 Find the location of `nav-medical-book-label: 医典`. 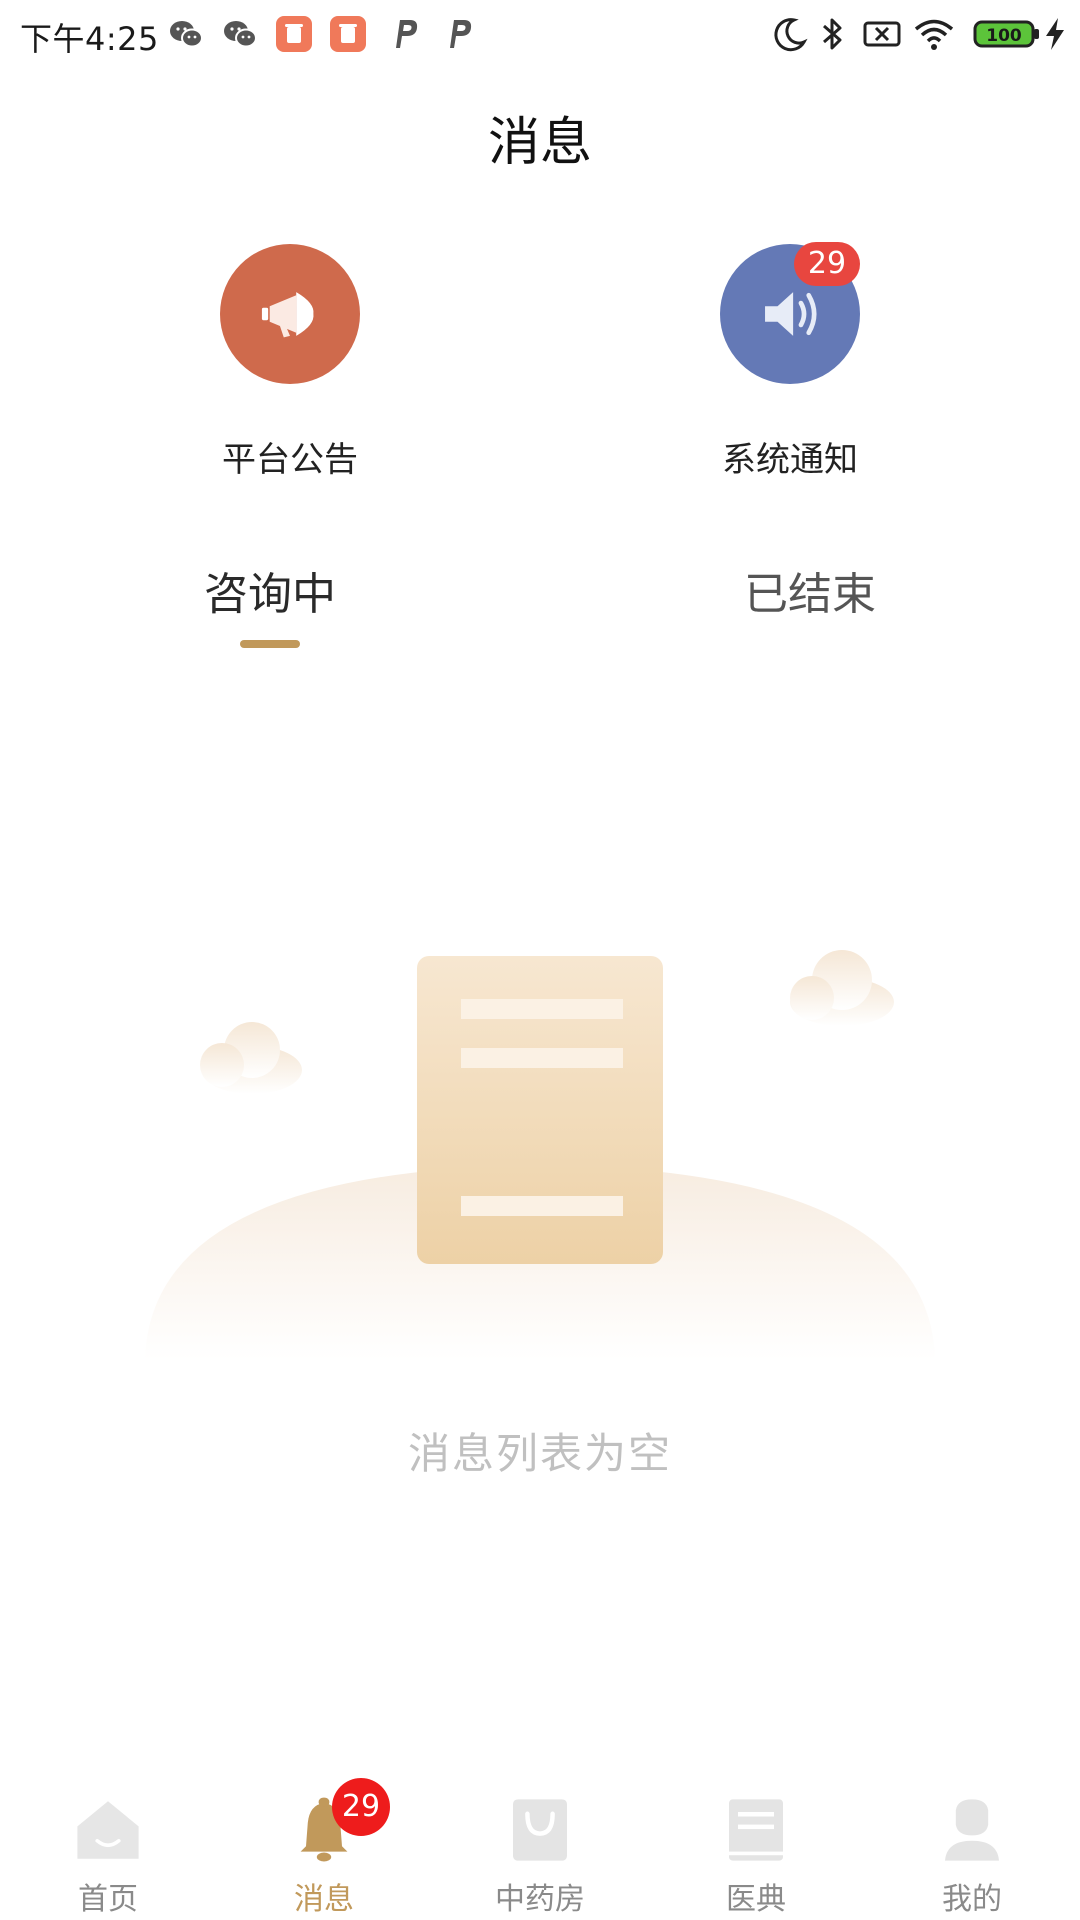

nav-medical-book-label: 医典 is located at coordinates (756, 1899).